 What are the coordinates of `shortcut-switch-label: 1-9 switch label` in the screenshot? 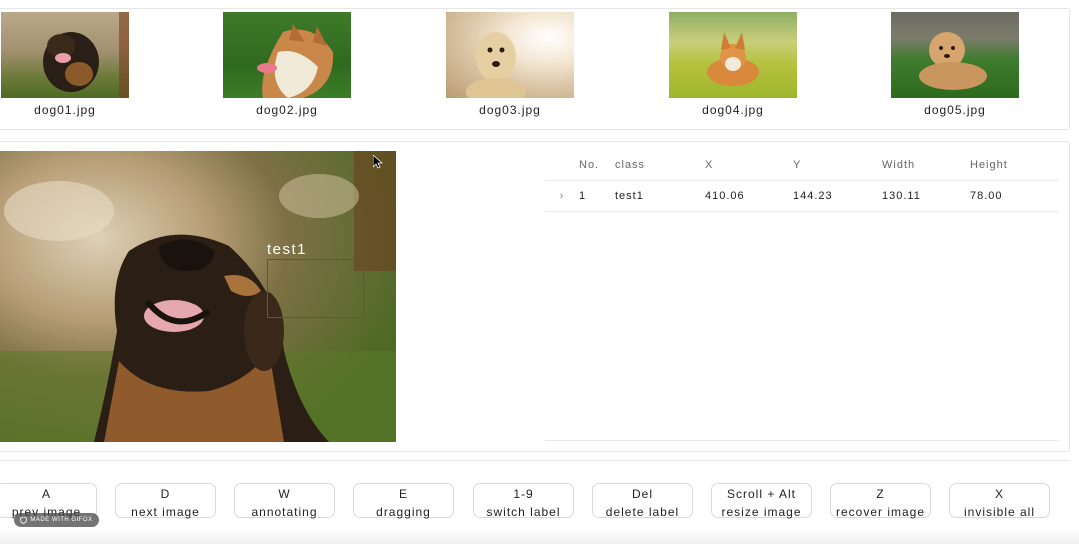 It's located at (523, 501).